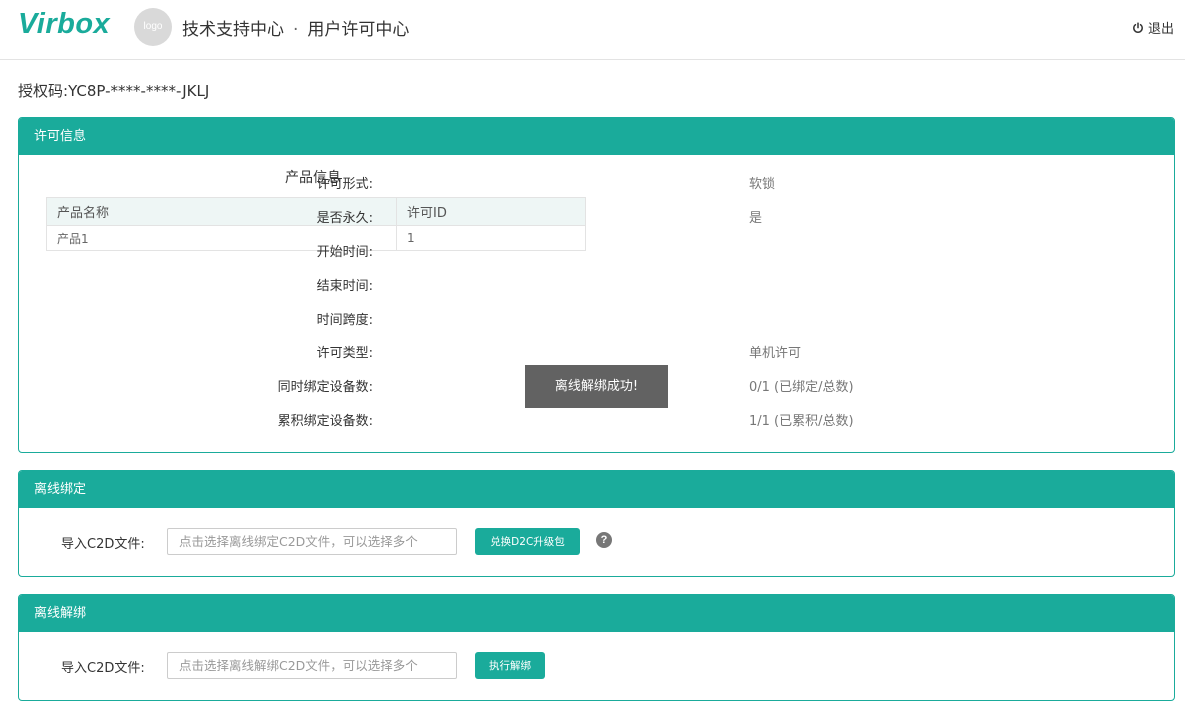 This screenshot has width=1185, height=711. I want to click on offline-unbind-header: 离线解绑, so click(596, 613).